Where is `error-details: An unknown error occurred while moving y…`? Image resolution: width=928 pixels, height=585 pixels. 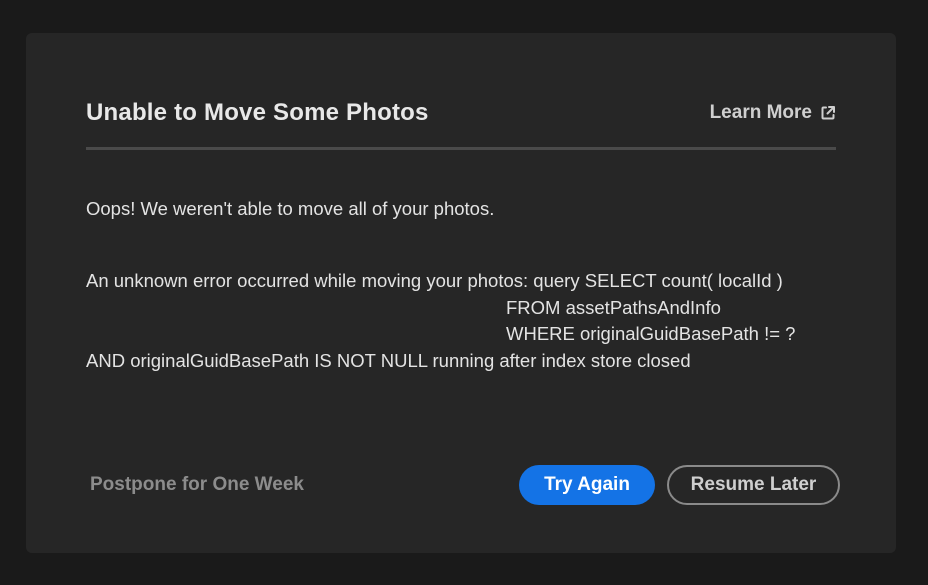
error-details: An unknown error occurred while moving y… is located at coordinates (461, 321).